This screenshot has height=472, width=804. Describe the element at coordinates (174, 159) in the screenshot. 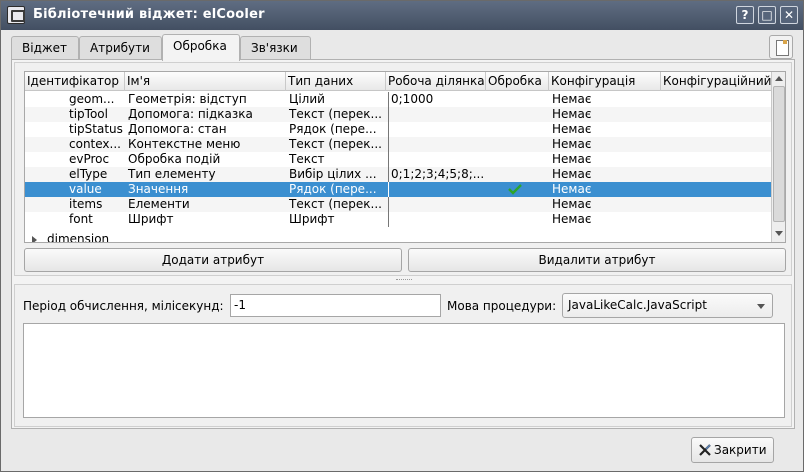

I see `cell-name: Обробка подій` at that location.